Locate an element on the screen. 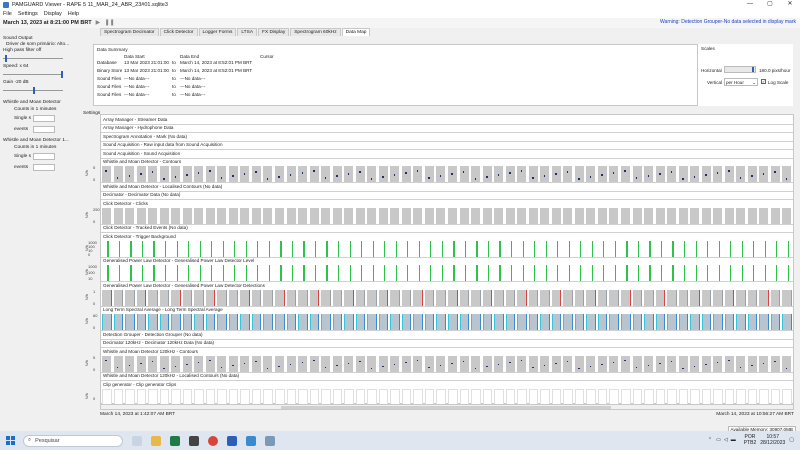 Image resolution: width=800 pixels, height=450 pixels. menu-settings: Settings is located at coordinates (28, 14).